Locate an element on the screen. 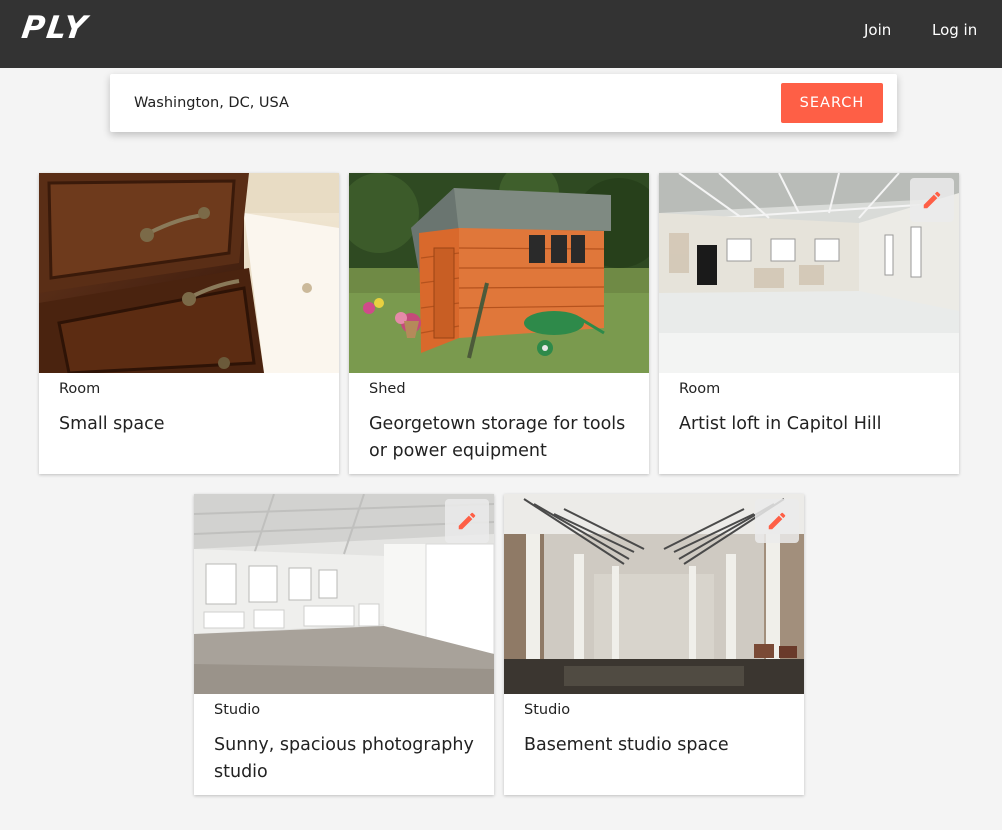 The width and height of the screenshot is (1002, 830). search-bar: SEARCH is located at coordinates (503, 103).